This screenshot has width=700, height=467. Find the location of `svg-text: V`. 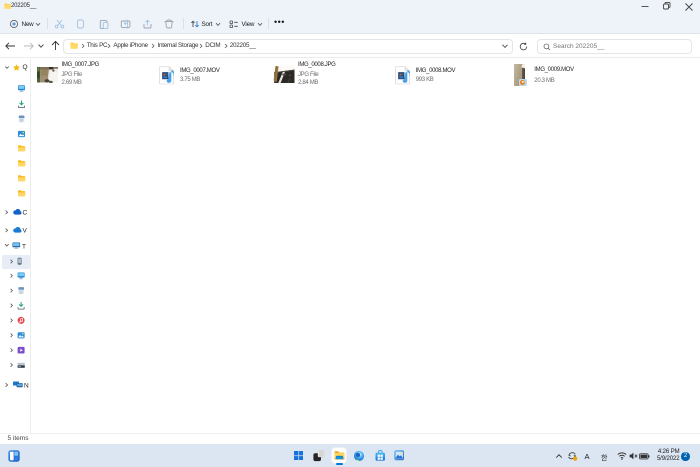

svg-text: V is located at coordinates (25, 231).